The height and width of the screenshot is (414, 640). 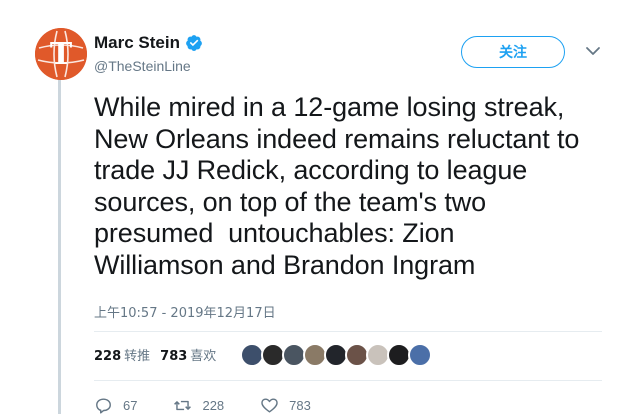 I want to click on retweet-action: 228, so click(x=198, y=405).